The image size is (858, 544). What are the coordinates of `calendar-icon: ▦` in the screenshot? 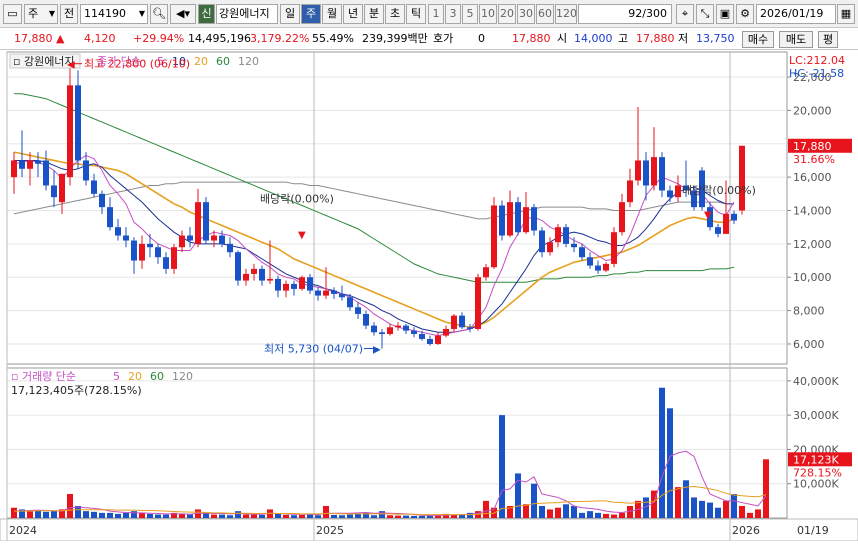 It's located at (846, 14).